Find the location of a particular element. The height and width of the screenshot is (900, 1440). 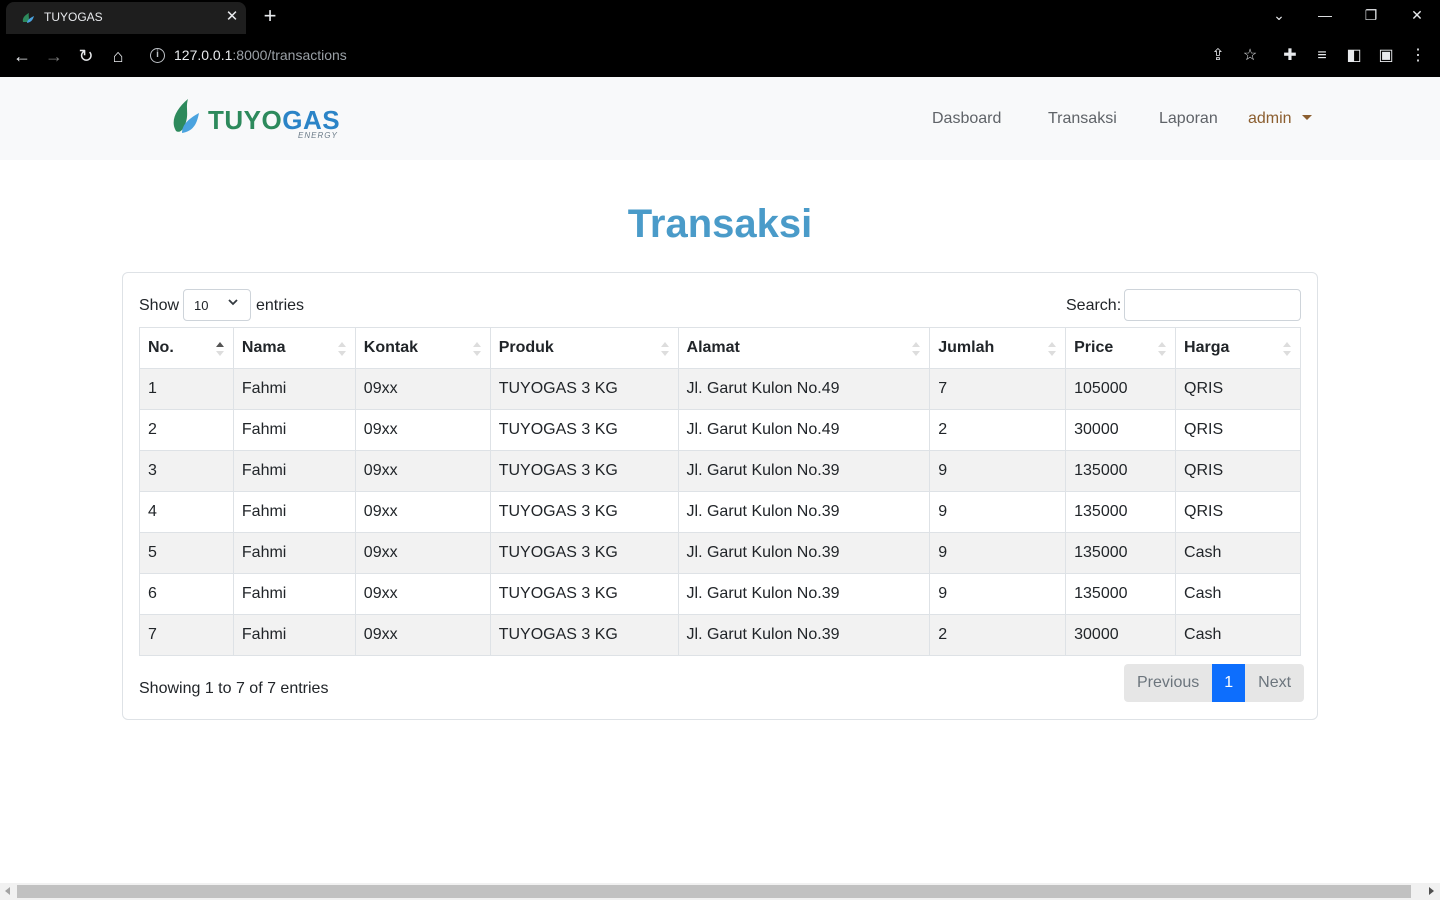

cell-harga: Cash is located at coordinates (1238, 594).